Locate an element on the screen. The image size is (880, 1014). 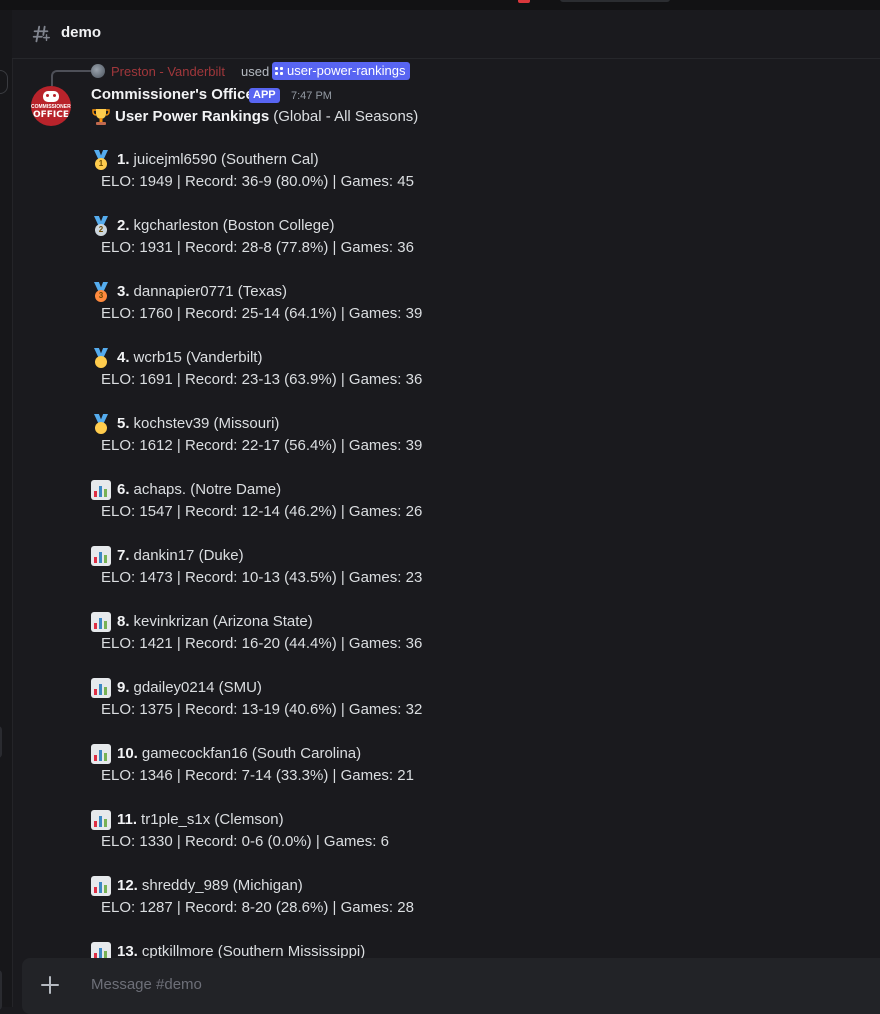
ranking-entry-header: 5. kochstev39 (Missouri) is located at coordinates (256, 424).